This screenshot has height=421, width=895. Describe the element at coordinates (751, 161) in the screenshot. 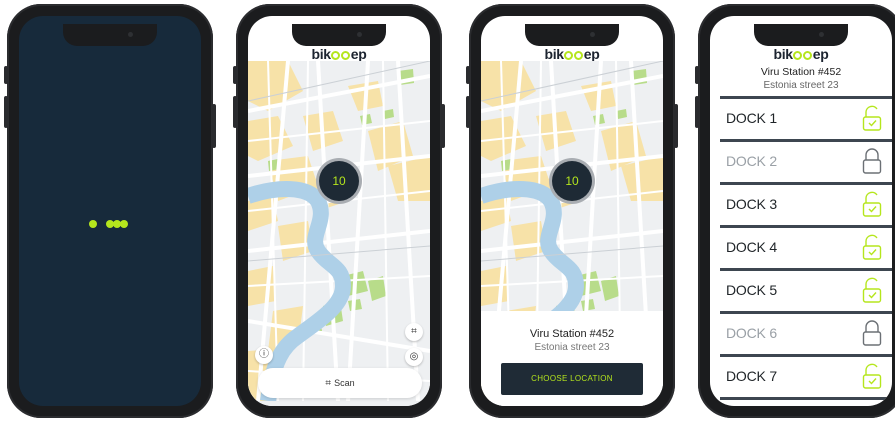

I see `dock-label: DOCK 2` at that location.